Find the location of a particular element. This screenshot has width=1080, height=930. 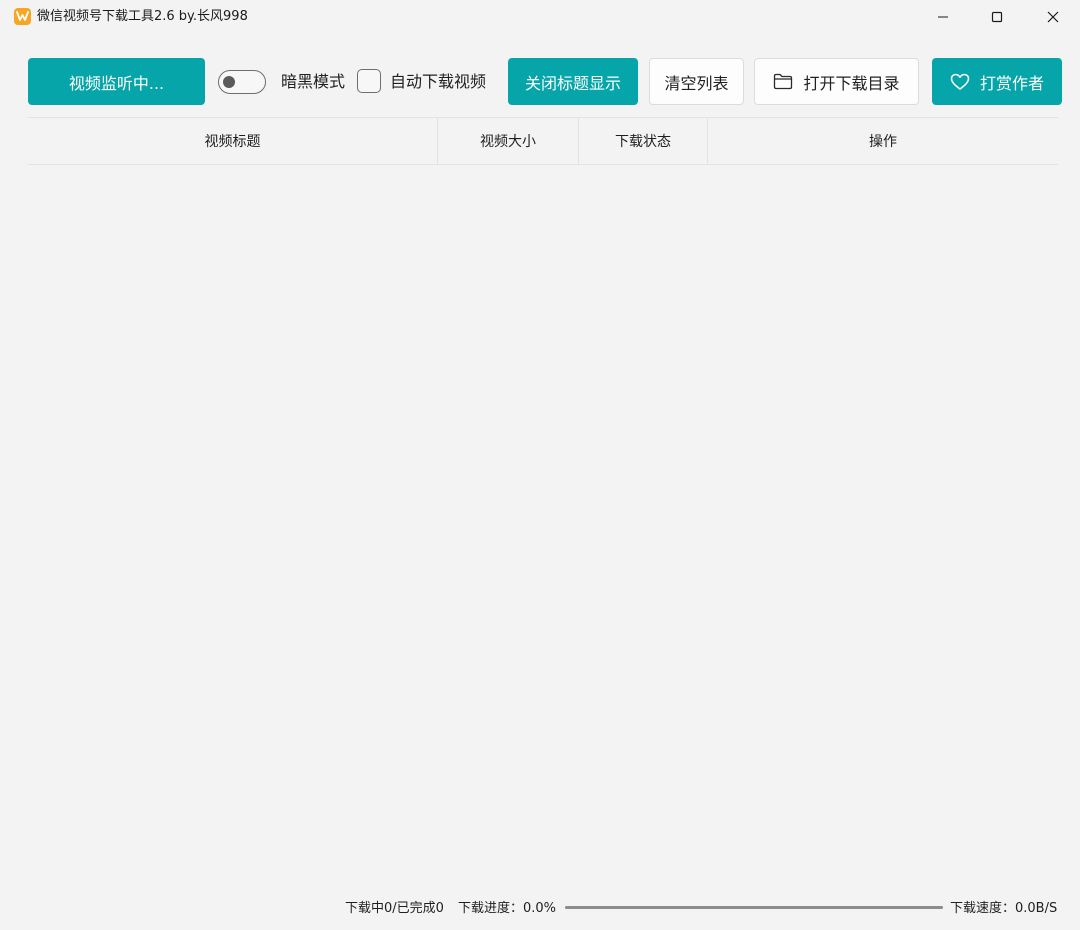

clear-list-button: 清空列表 is located at coordinates (696, 81).